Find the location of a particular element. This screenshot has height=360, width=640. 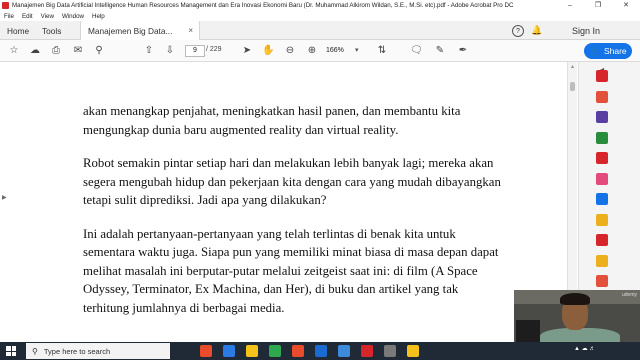

print-icon: ⎙ is located at coordinates (56, 51).